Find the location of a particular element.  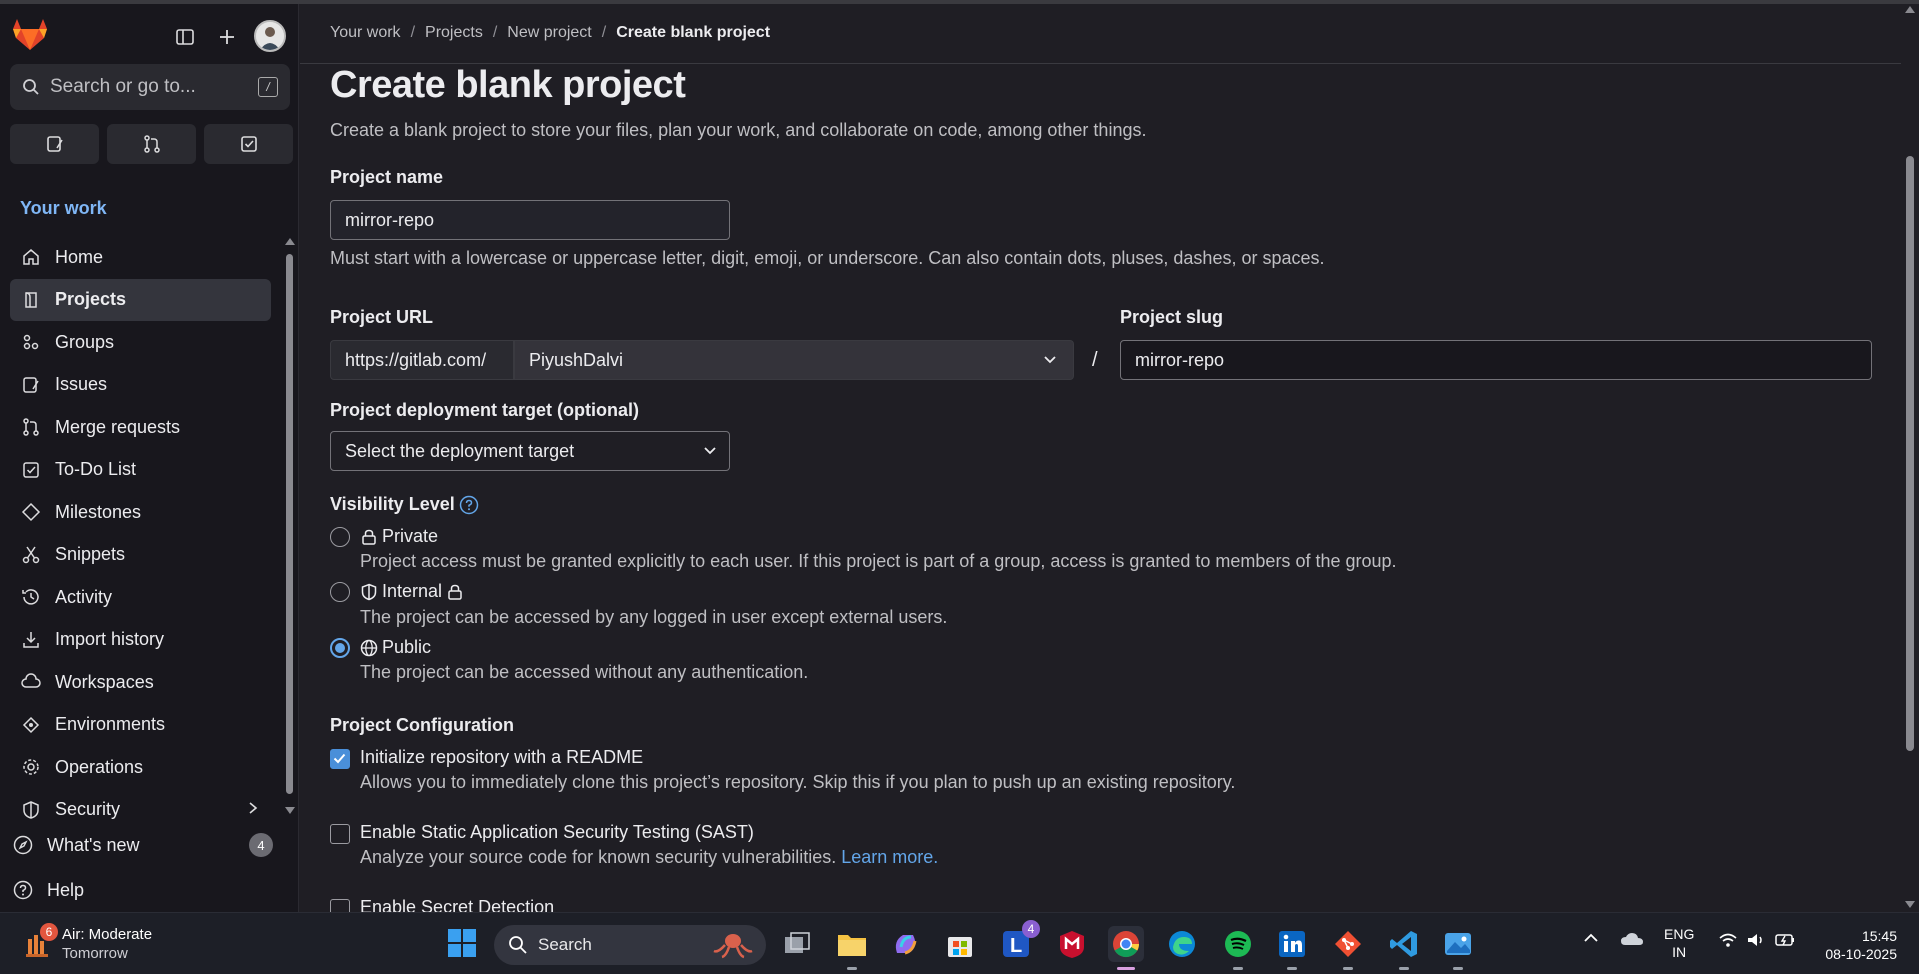

breadcrumb-new-project: New project is located at coordinates (549, 33).